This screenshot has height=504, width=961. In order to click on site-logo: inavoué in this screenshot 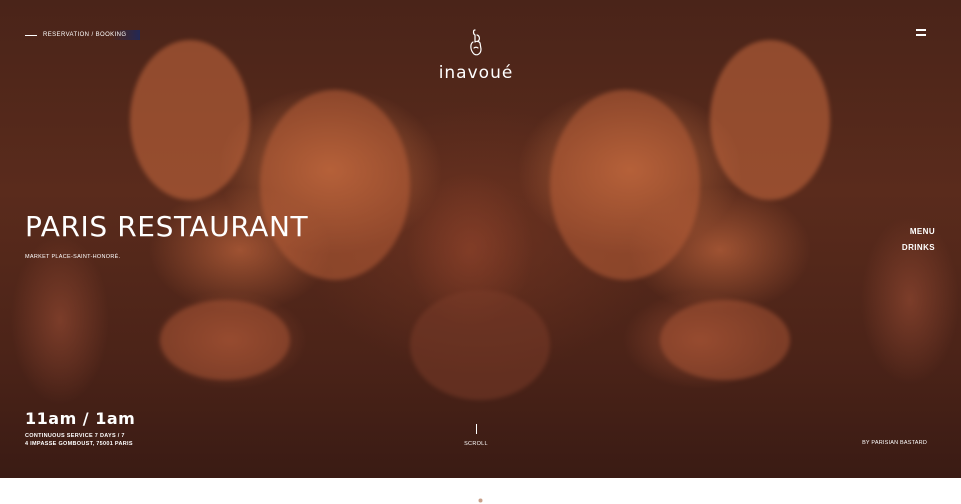, I will do `click(476, 55)`.